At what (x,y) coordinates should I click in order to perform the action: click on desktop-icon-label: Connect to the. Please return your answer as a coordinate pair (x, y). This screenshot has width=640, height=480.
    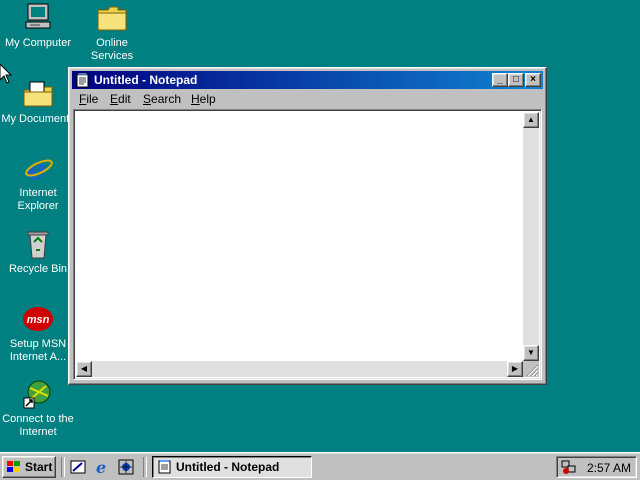
    Looking at the image, I should click on (38, 419).